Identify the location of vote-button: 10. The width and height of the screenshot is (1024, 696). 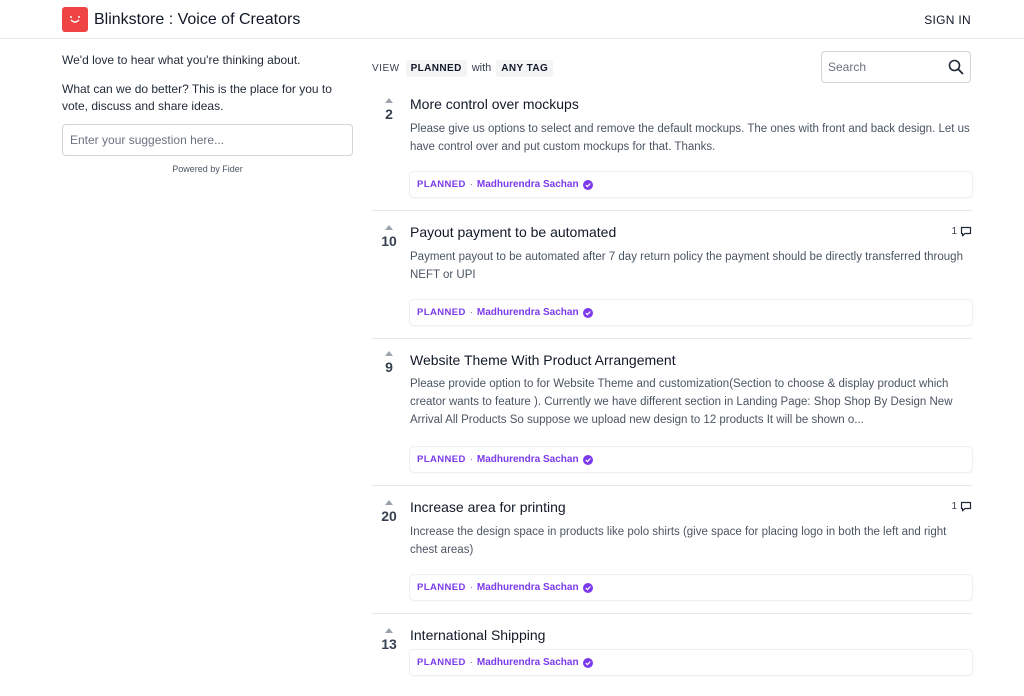
(389, 237).